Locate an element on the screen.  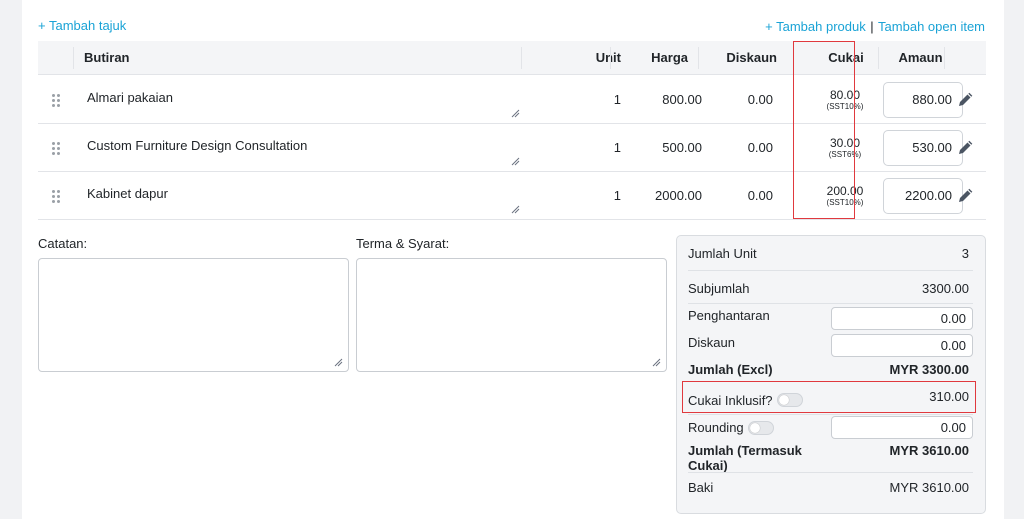
item-name-input: Kabinet dapur is located at coordinates (307, 196).